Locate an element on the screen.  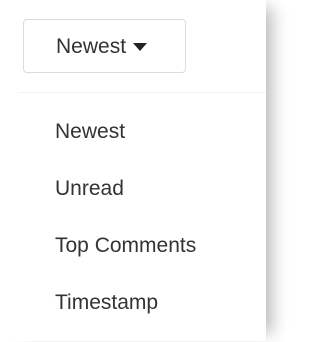
sort-selected-label: Newest is located at coordinates (91, 46).